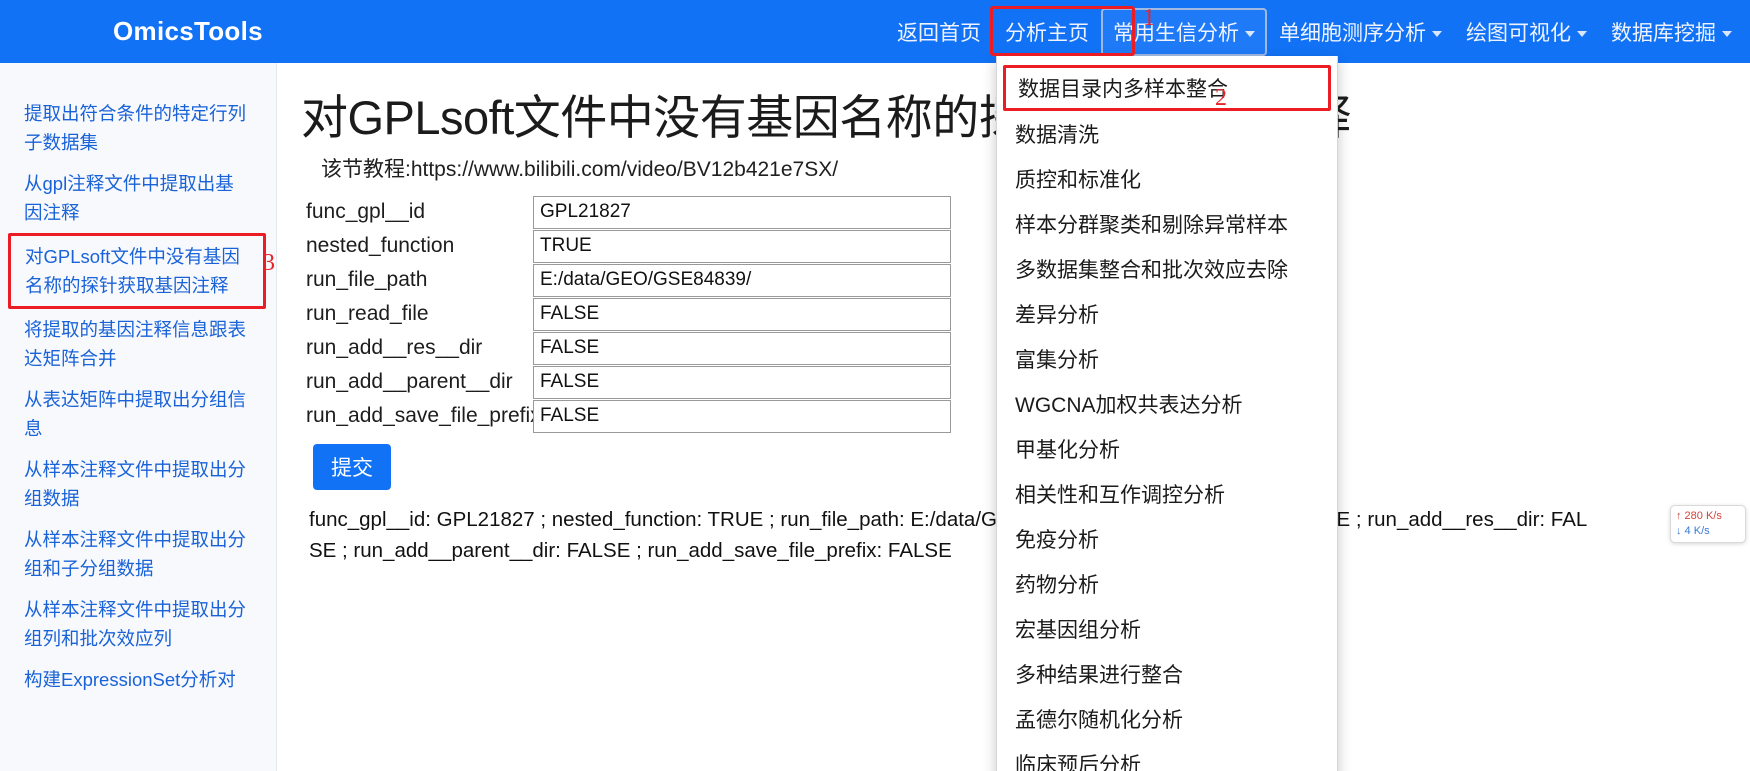  Describe the element at coordinates (409, 381) in the screenshot. I see `label-run-add-parent-dir: run_add__parent__dir` at that location.